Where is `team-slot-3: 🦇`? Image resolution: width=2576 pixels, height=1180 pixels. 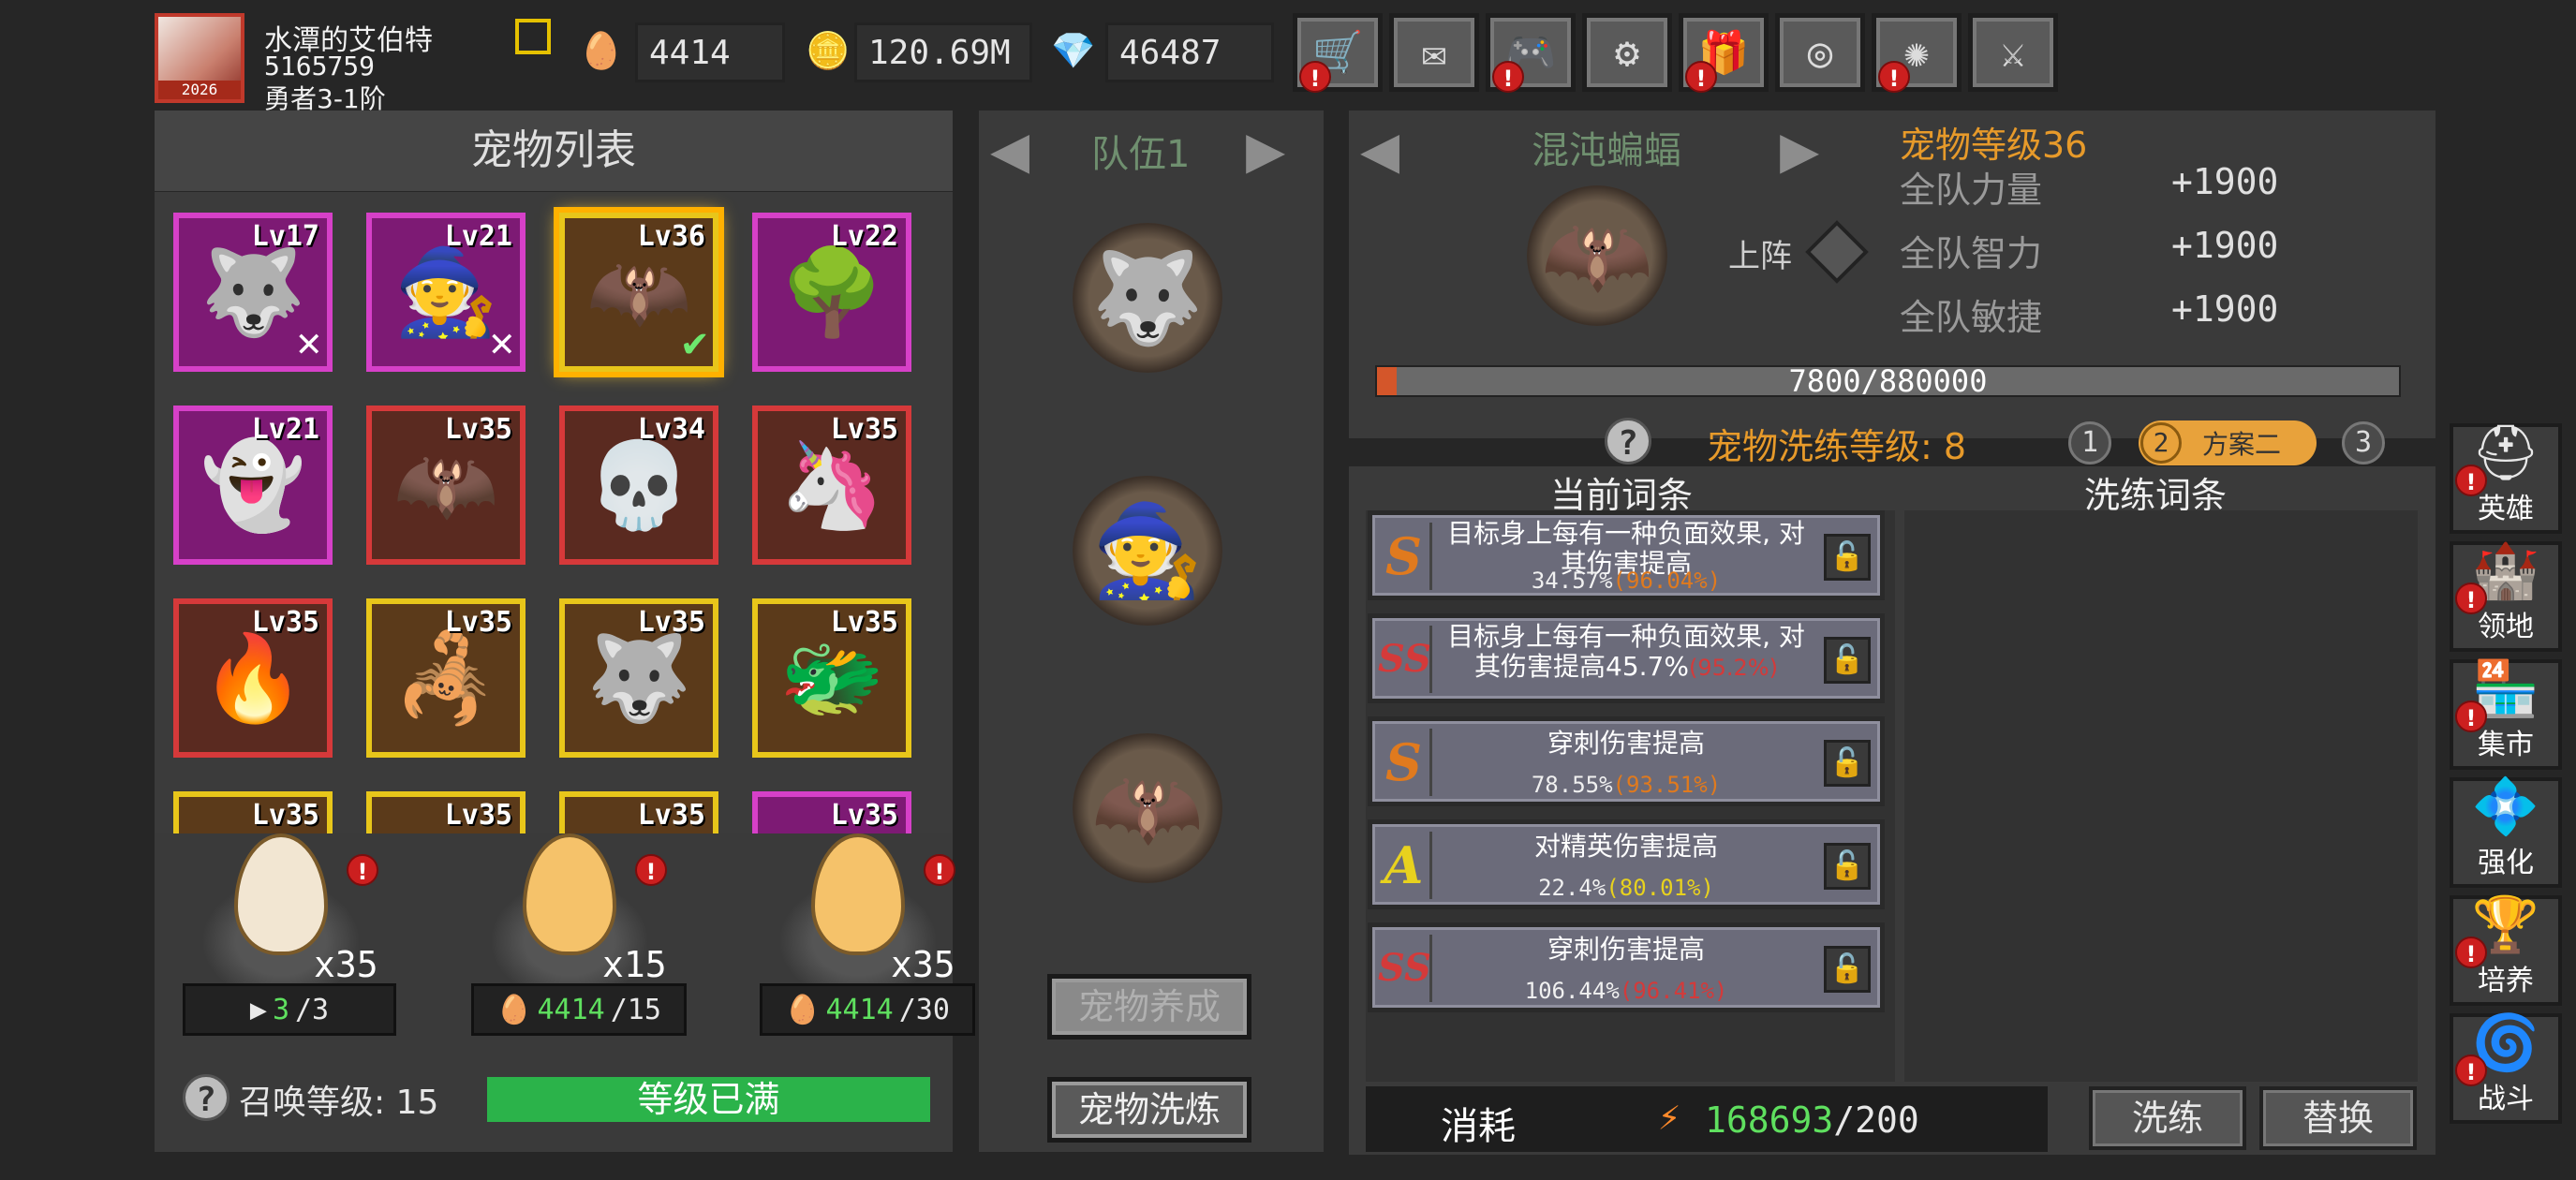 team-slot-3: 🦇 is located at coordinates (1147, 808).